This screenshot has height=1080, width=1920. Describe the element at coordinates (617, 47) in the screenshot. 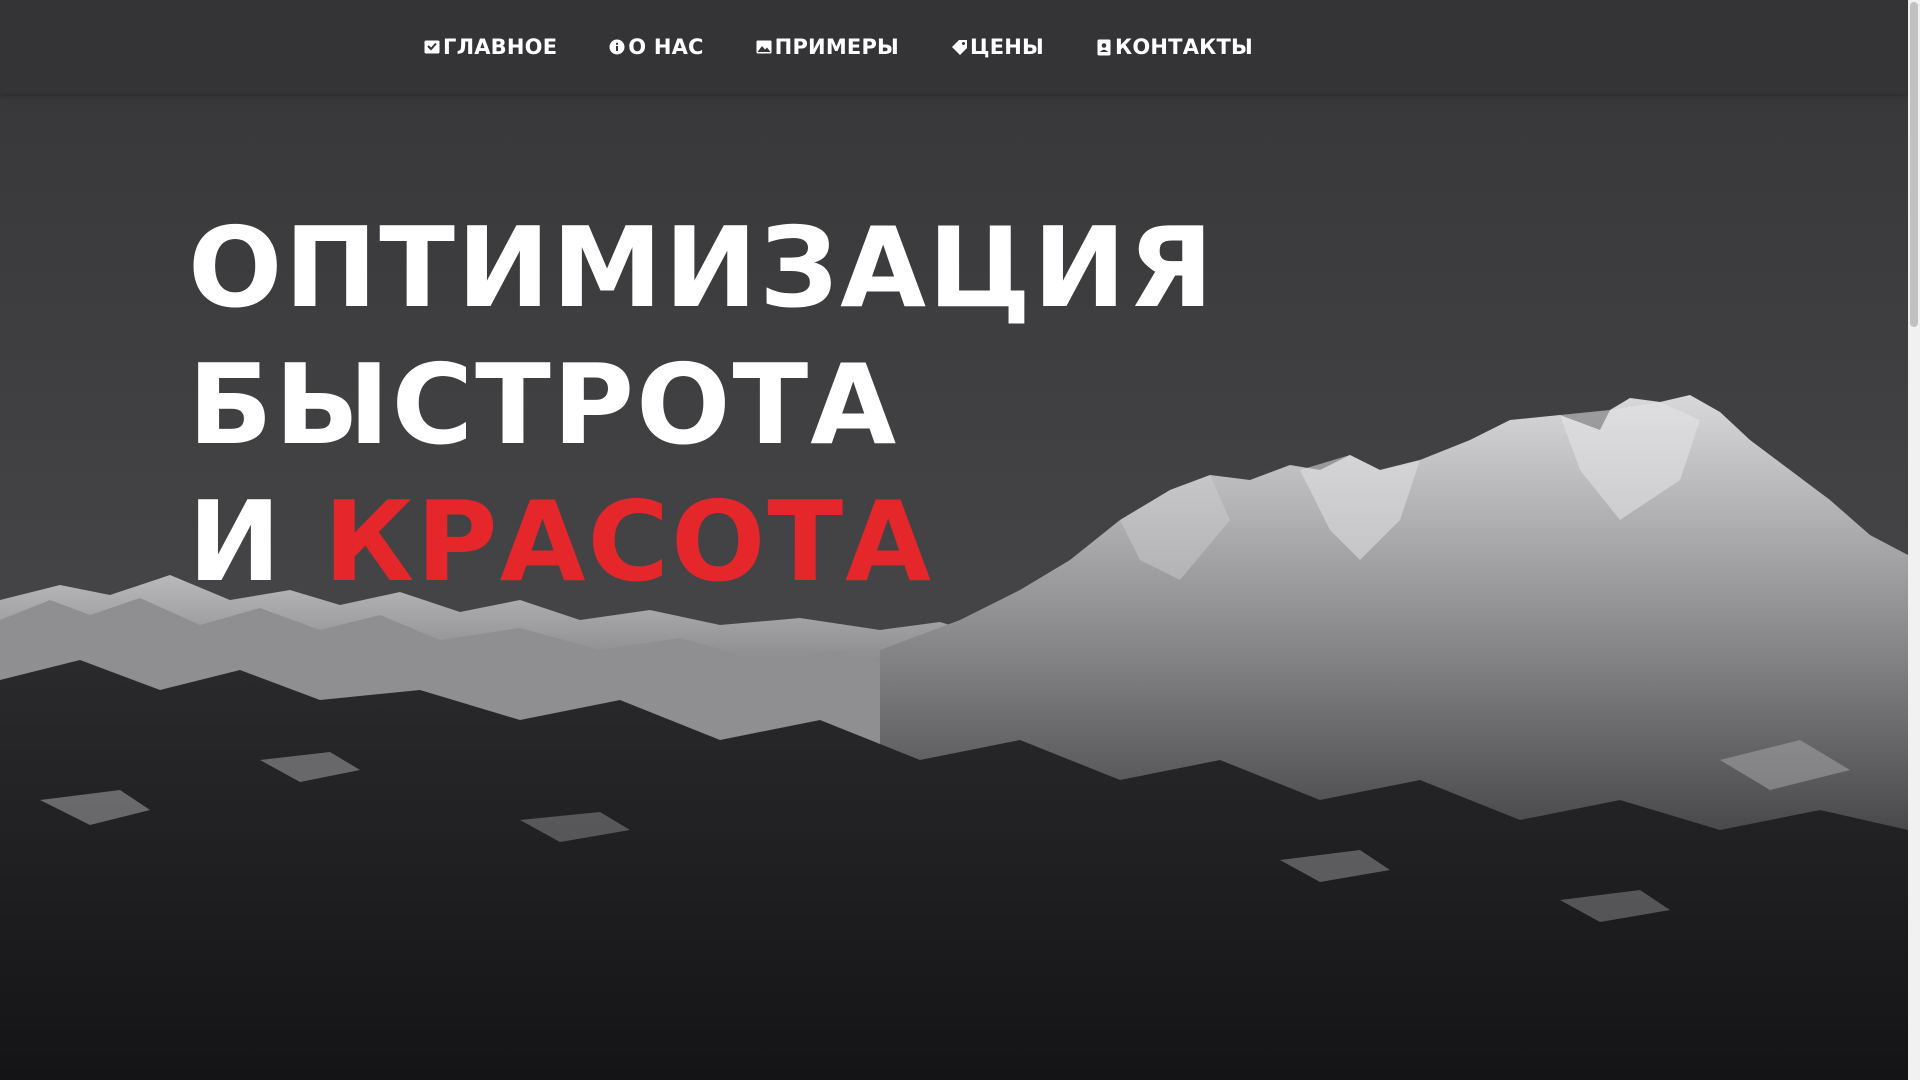

I see `info-icon` at that location.